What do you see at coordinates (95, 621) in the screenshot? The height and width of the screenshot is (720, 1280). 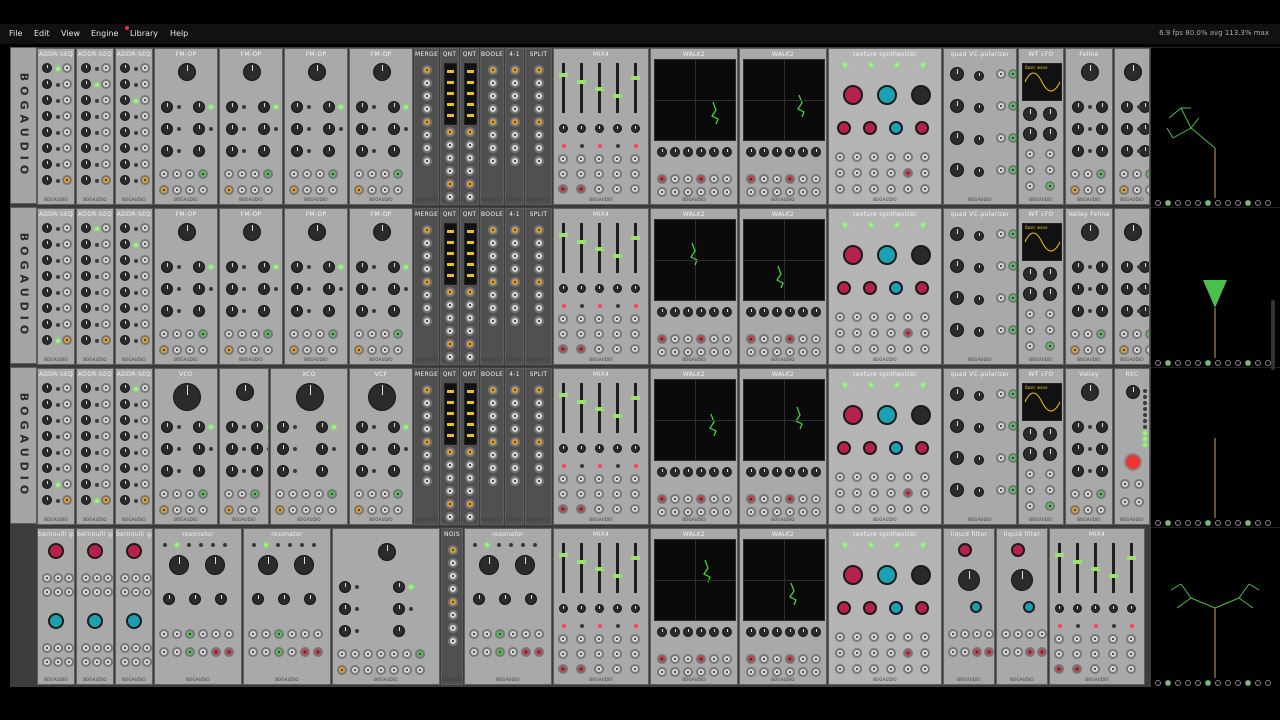 I see `probability-knob` at bounding box center [95, 621].